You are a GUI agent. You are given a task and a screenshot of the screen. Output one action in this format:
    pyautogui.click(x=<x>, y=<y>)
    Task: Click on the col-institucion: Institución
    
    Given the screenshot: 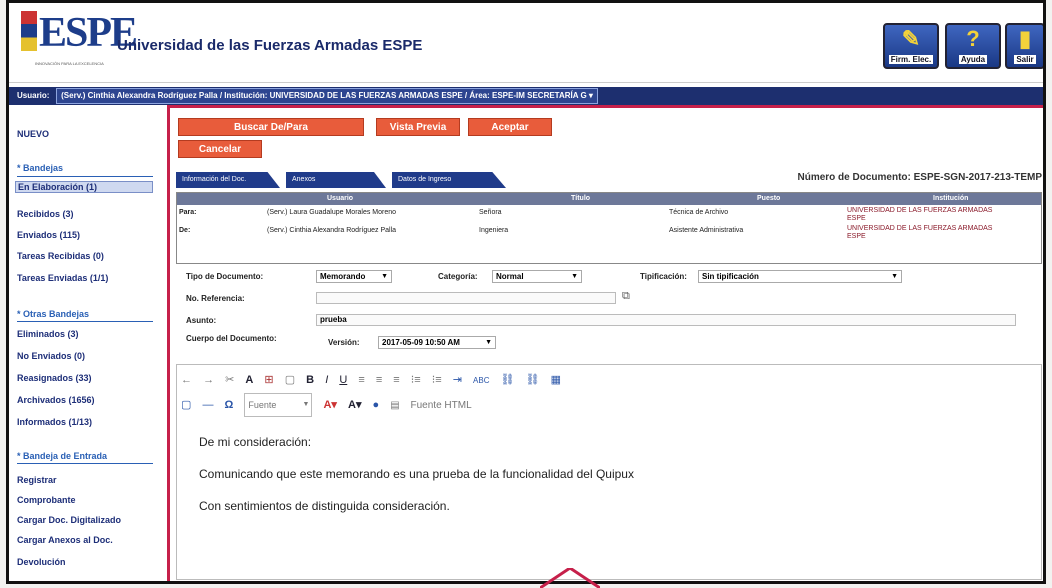 What is the action you would take?
    pyautogui.click(x=951, y=198)
    